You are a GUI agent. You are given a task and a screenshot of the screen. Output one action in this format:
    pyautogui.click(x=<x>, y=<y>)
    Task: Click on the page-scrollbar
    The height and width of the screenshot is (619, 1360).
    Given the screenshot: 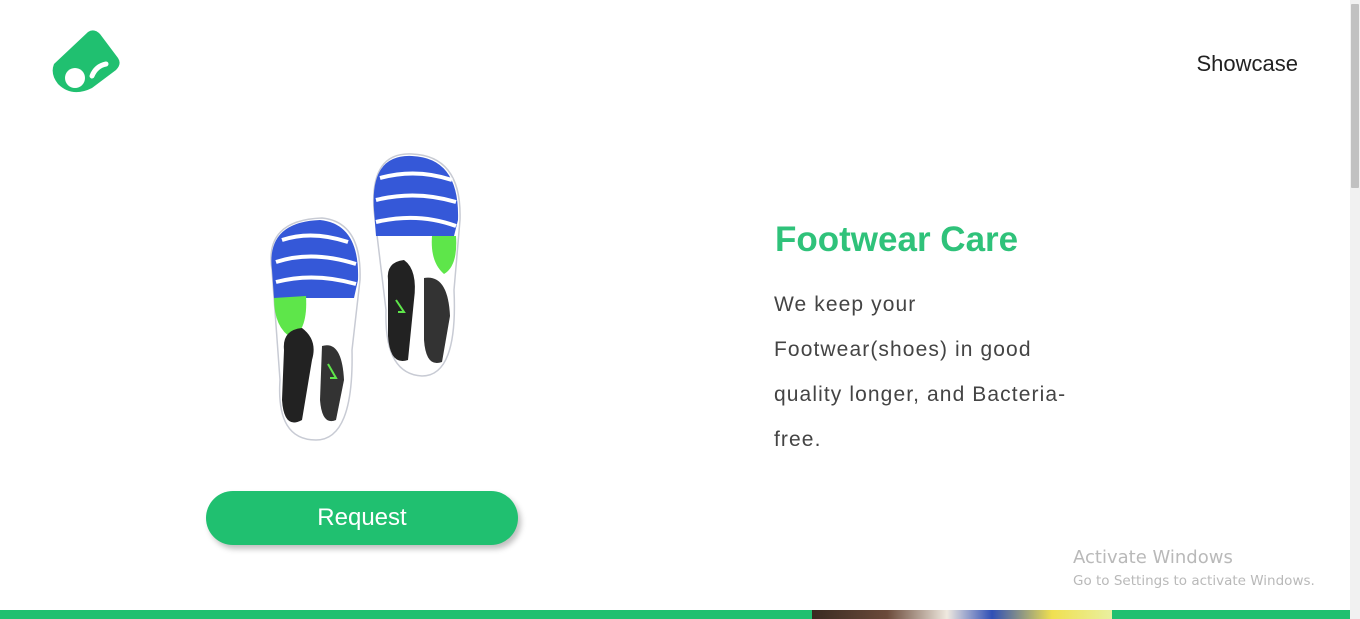 What is the action you would take?
    pyautogui.click(x=1355, y=309)
    